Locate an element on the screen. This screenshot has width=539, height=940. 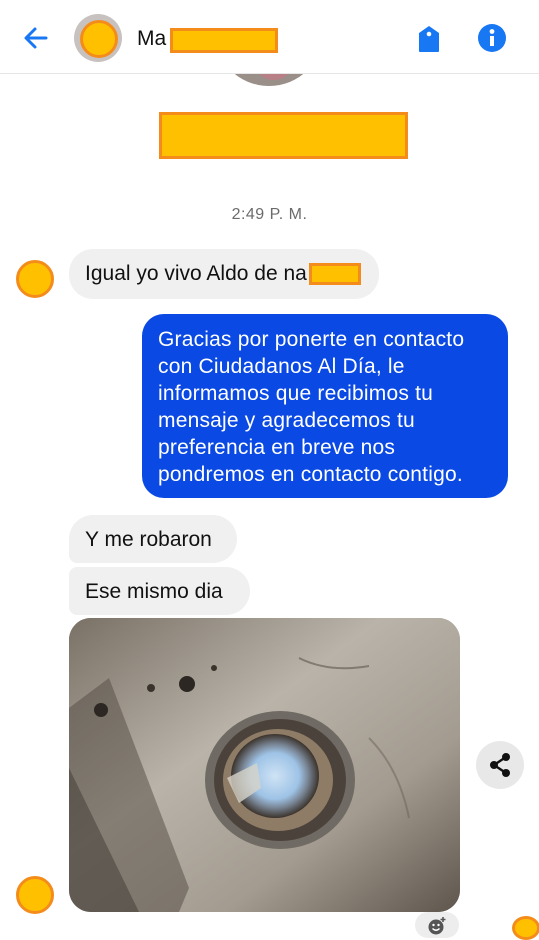
name-redaction is located at coordinates (224, 40).